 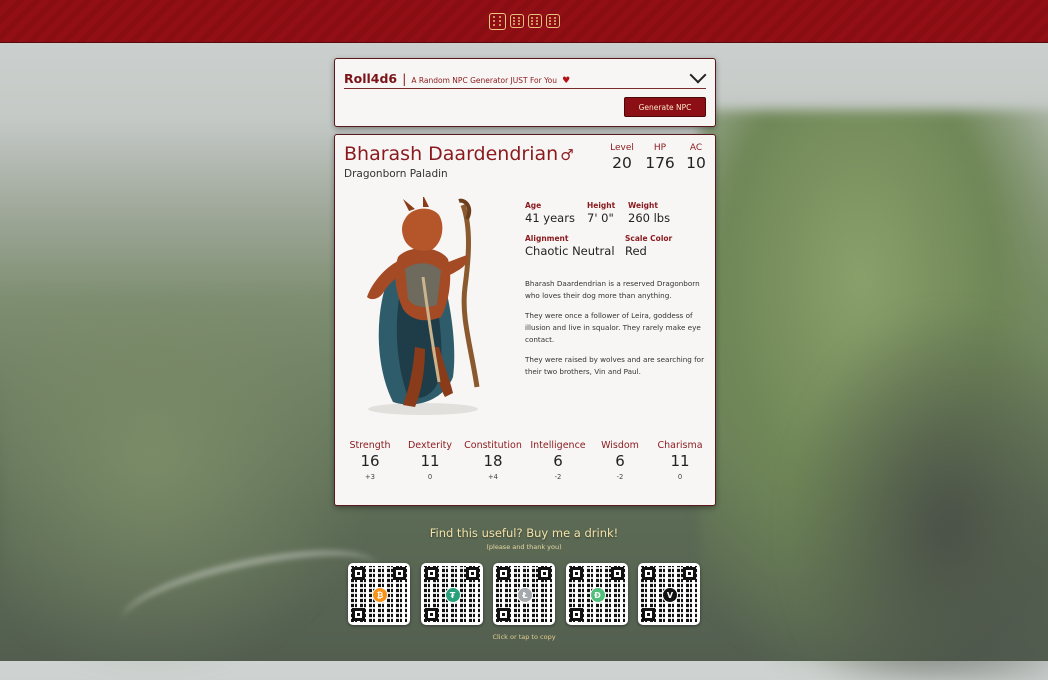 I want to click on ability-label: Intelligence, so click(x=558, y=445).